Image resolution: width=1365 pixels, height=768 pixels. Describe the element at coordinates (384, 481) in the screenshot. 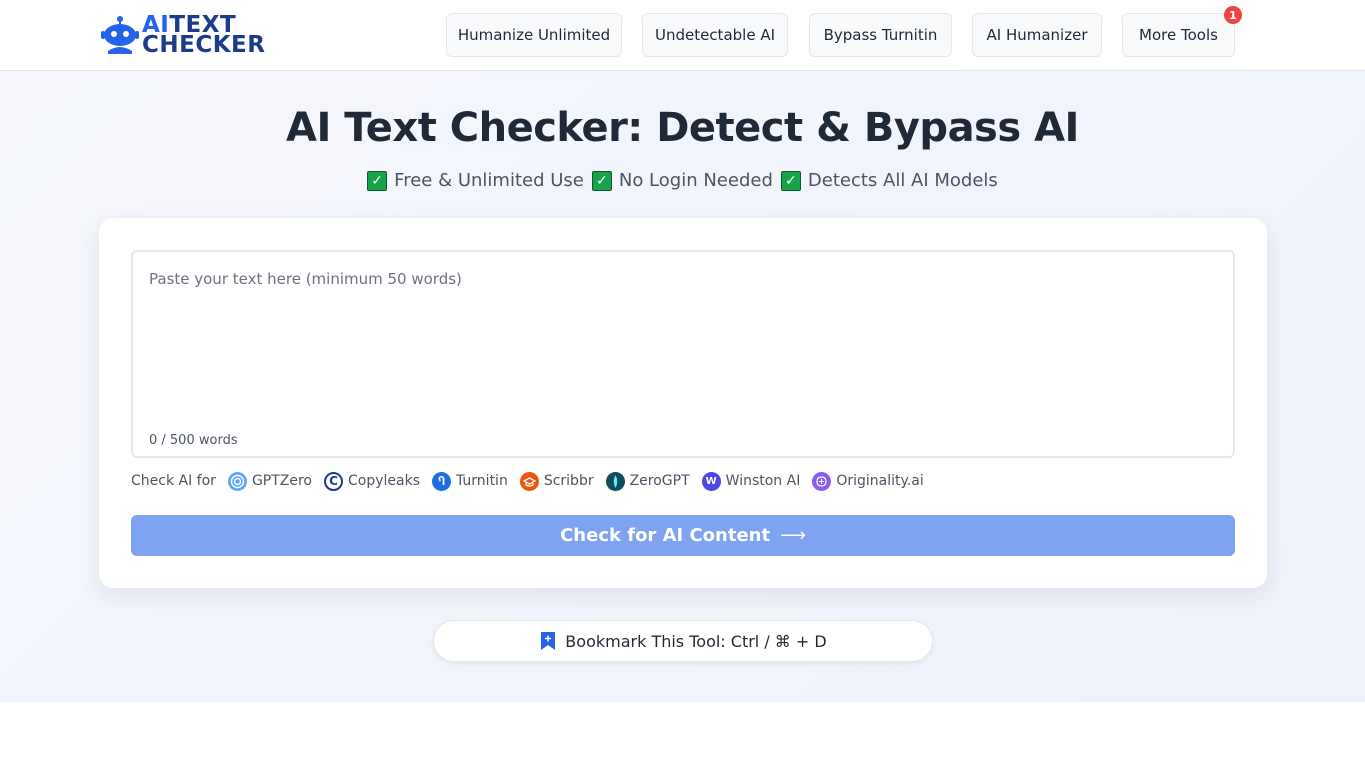

I see `detector-label: Copyleaks` at that location.